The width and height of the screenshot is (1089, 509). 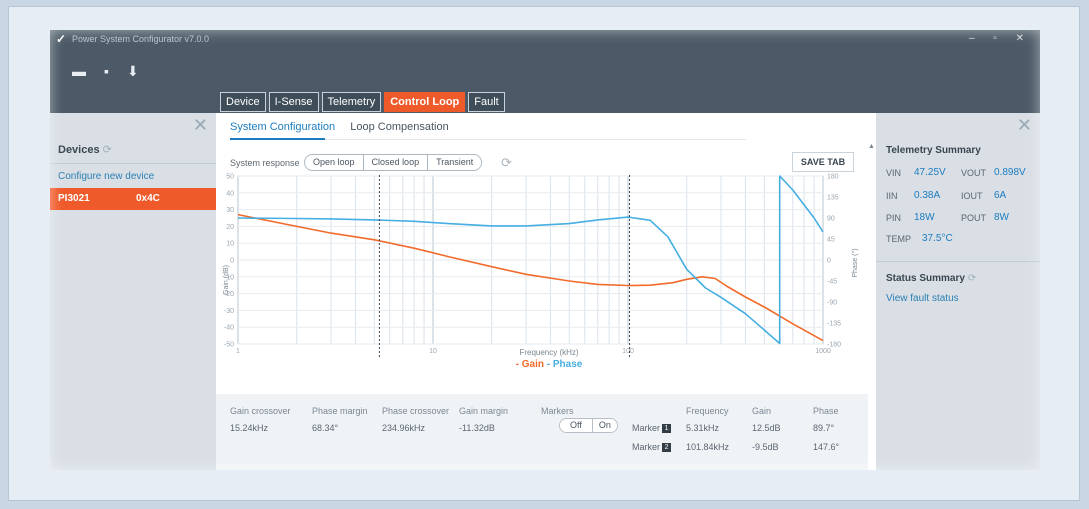 I want to click on telemetry-iin-value: 0.38A, so click(x=927, y=195).